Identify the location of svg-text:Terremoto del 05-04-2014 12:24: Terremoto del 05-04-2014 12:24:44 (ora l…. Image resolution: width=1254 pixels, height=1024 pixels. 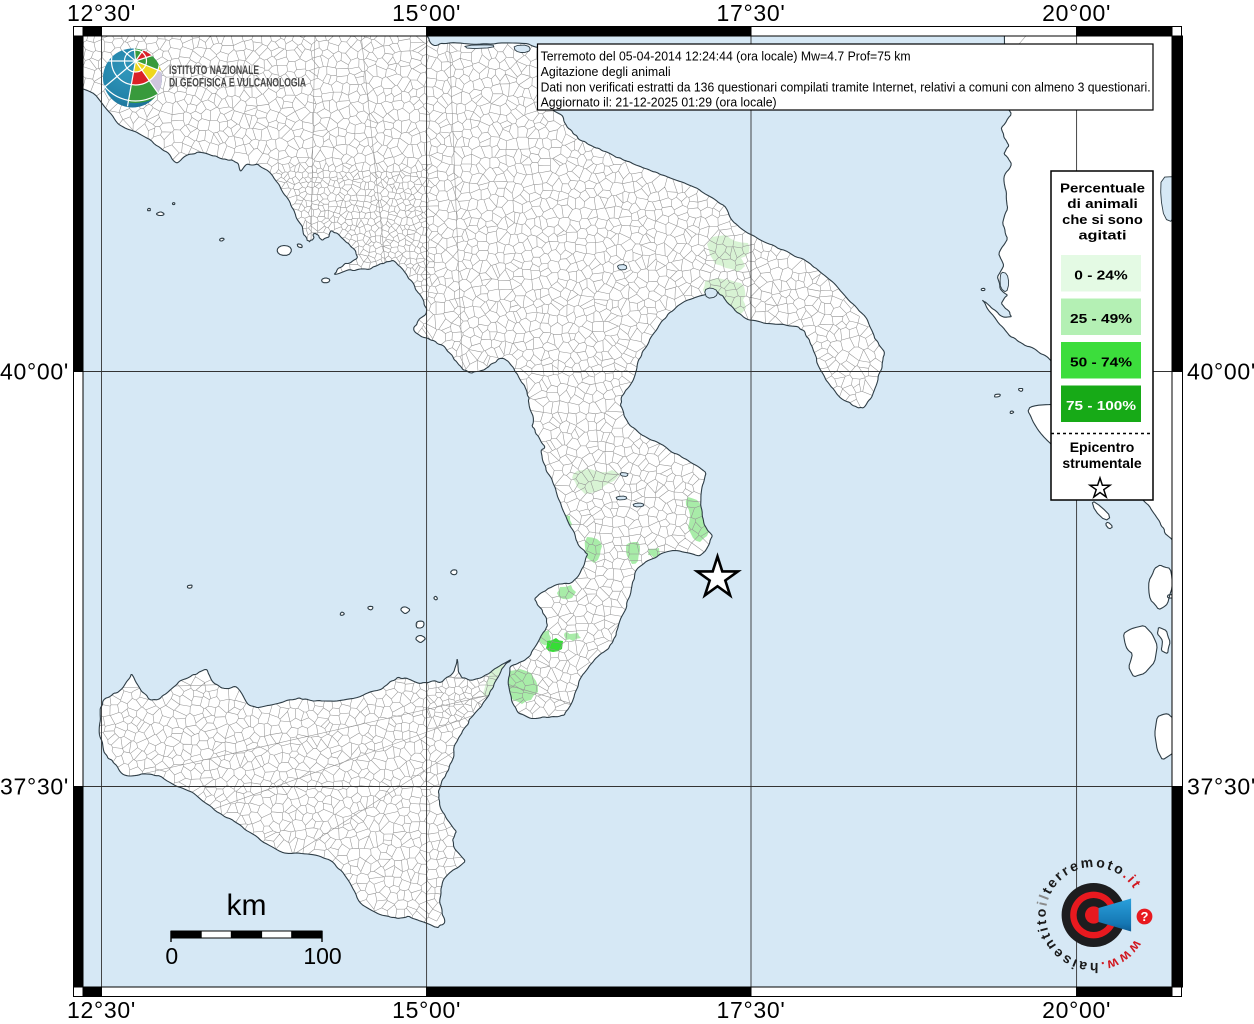
(726, 56).